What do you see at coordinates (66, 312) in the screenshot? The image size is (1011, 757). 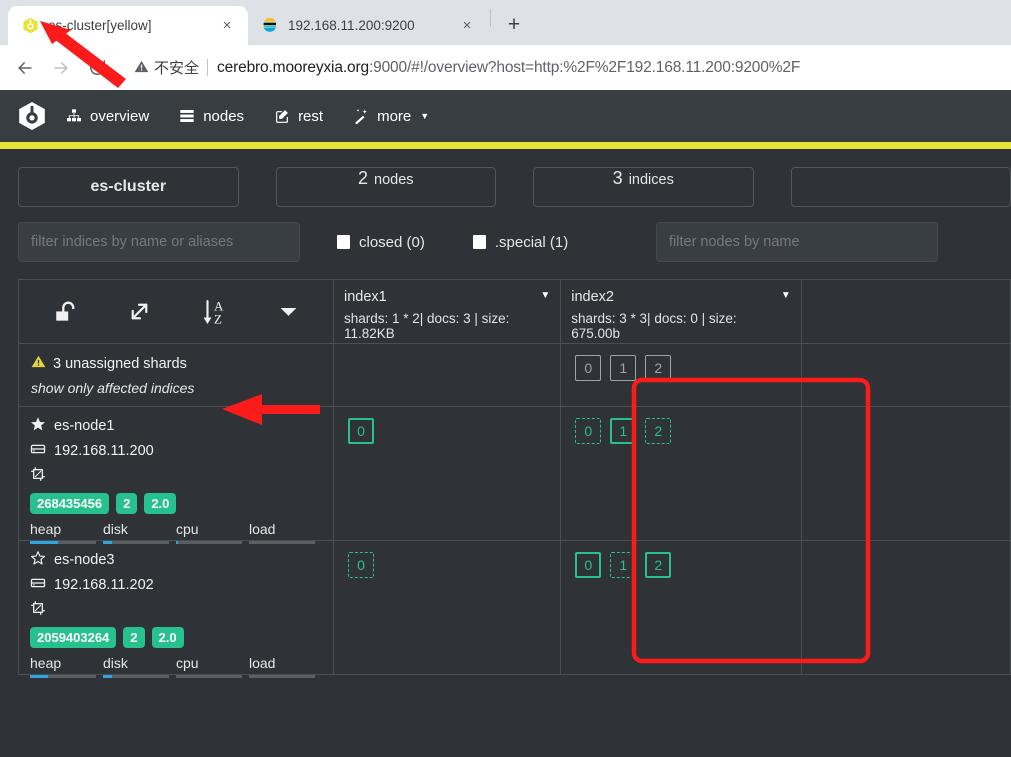 I see `unlock-icon` at bounding box center [66, 312].